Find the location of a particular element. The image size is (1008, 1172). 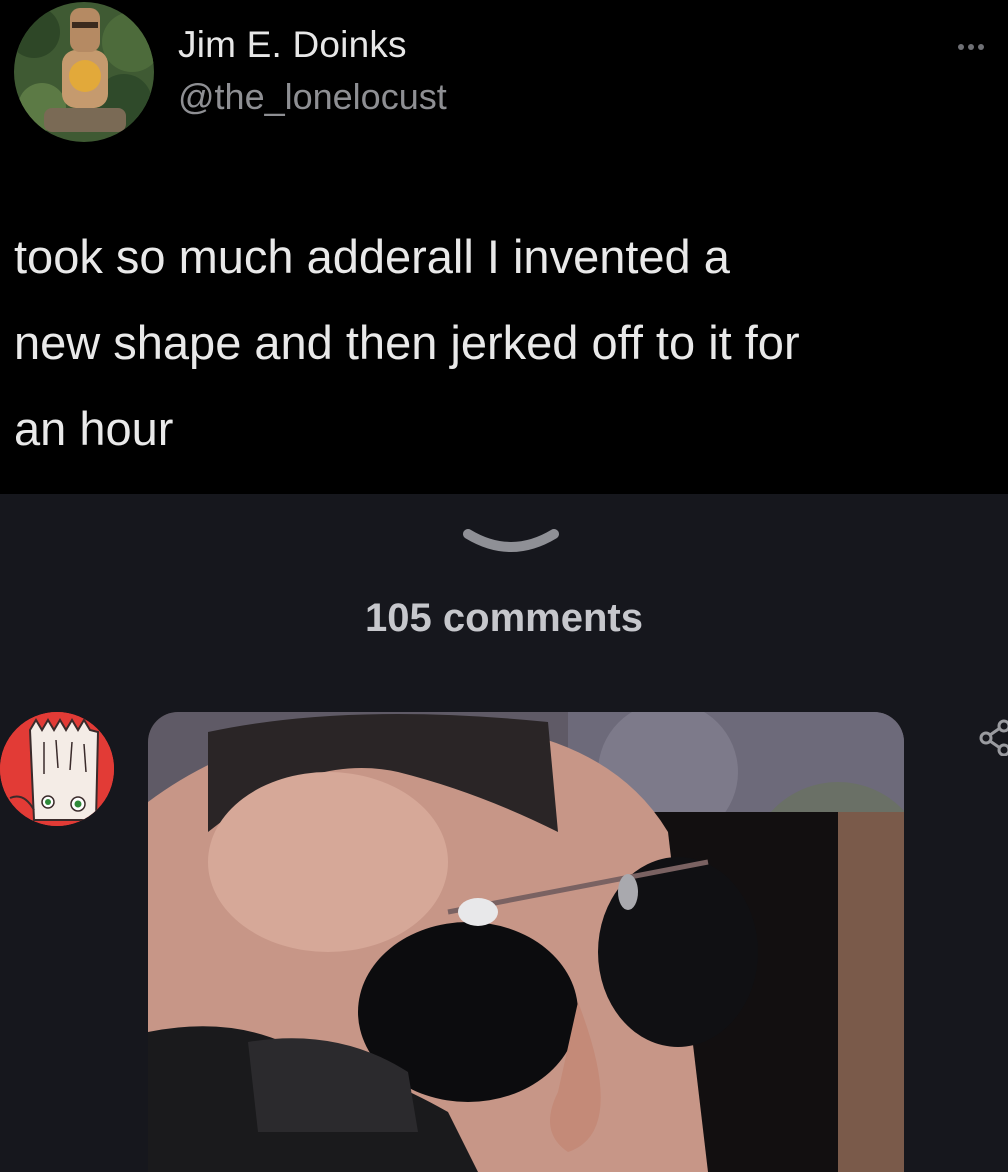

author-name: Jim E. Doinks is located at coordinates (292, 45).